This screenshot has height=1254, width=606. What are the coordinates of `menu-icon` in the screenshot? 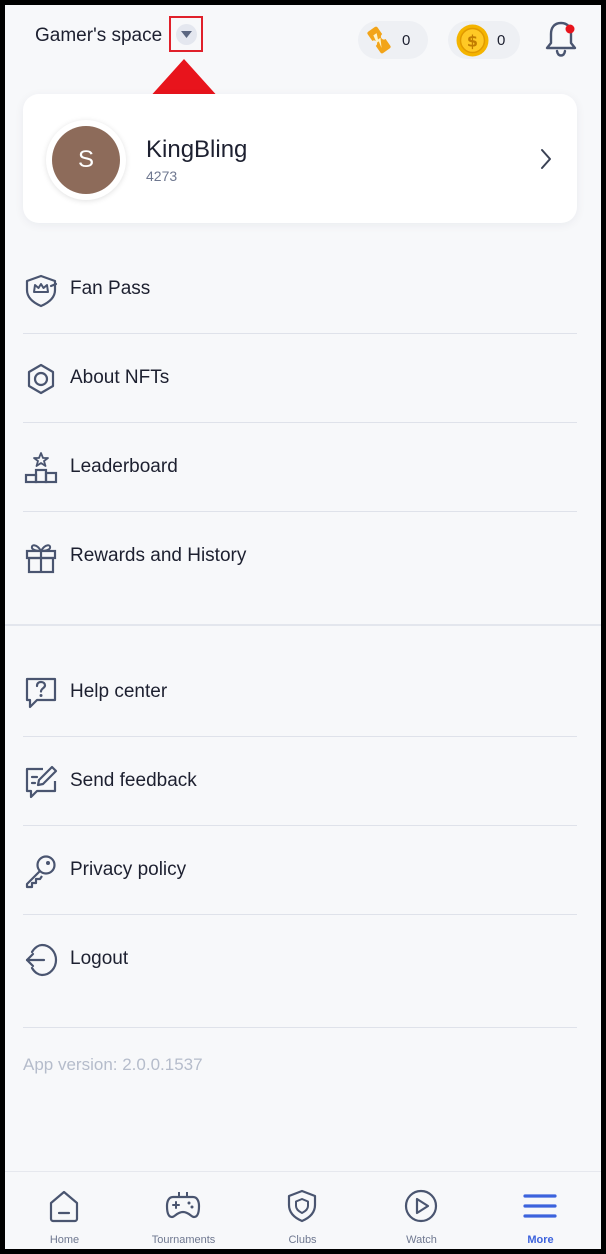 It's located at (540, 1206).